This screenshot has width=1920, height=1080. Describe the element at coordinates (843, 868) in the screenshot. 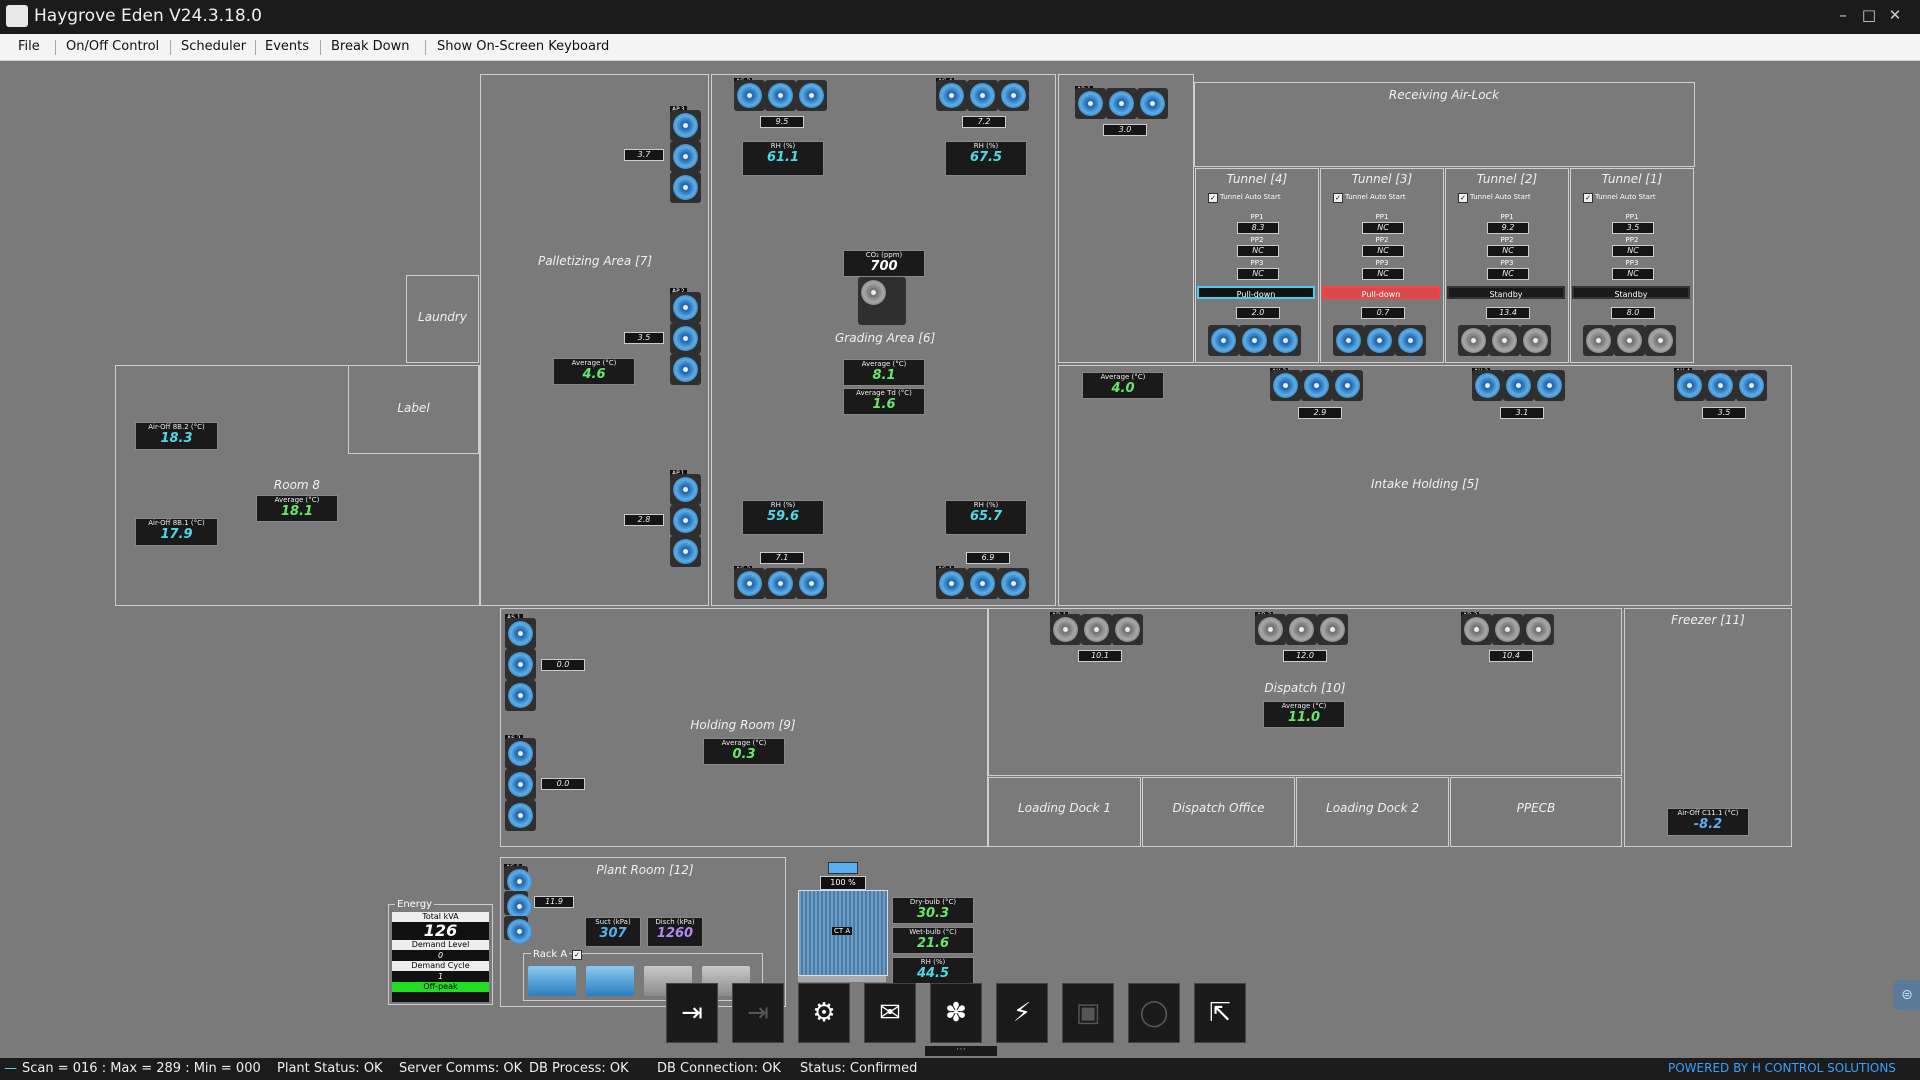

I see `cooling-tower-pump-icon` at that location.